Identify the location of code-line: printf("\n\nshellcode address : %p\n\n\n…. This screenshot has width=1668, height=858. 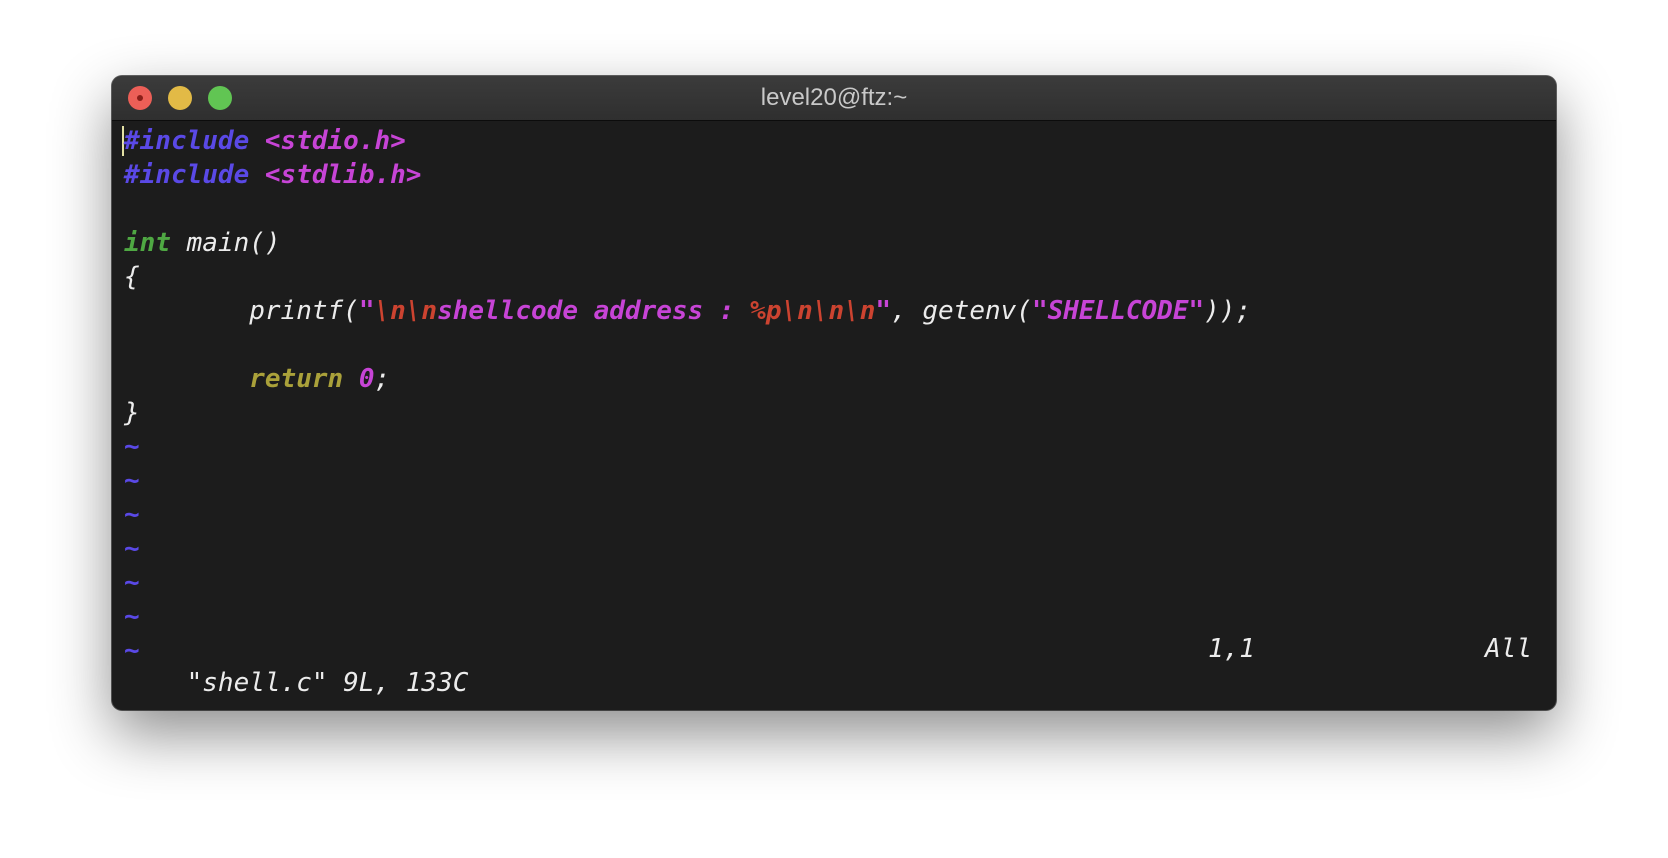
(834, 311).